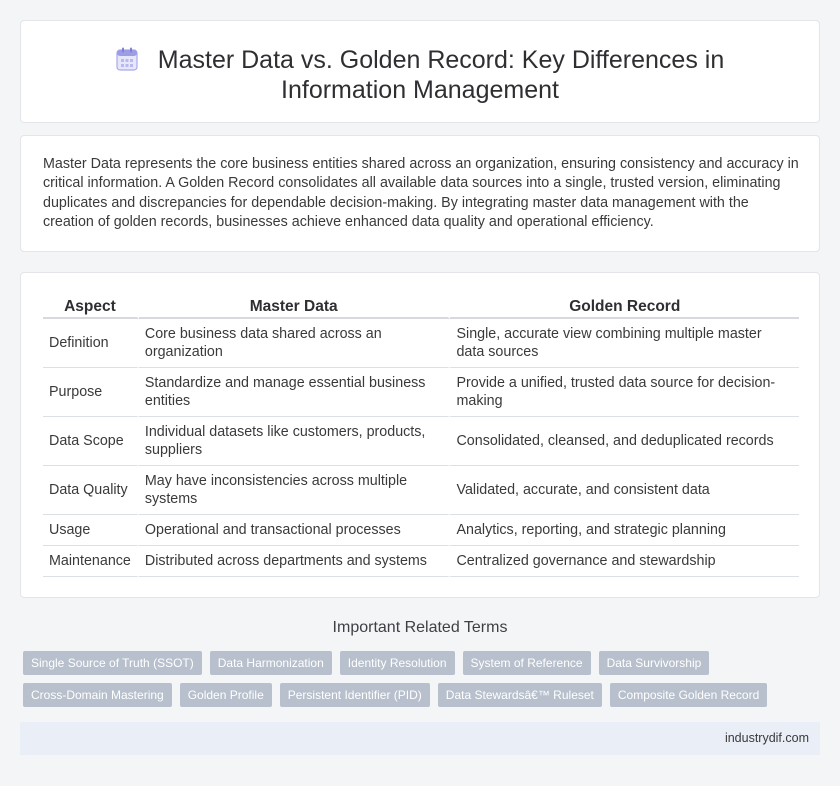  I want to click on row-golden-record: Validated, accurate, and consistent data, so click(624, 490).